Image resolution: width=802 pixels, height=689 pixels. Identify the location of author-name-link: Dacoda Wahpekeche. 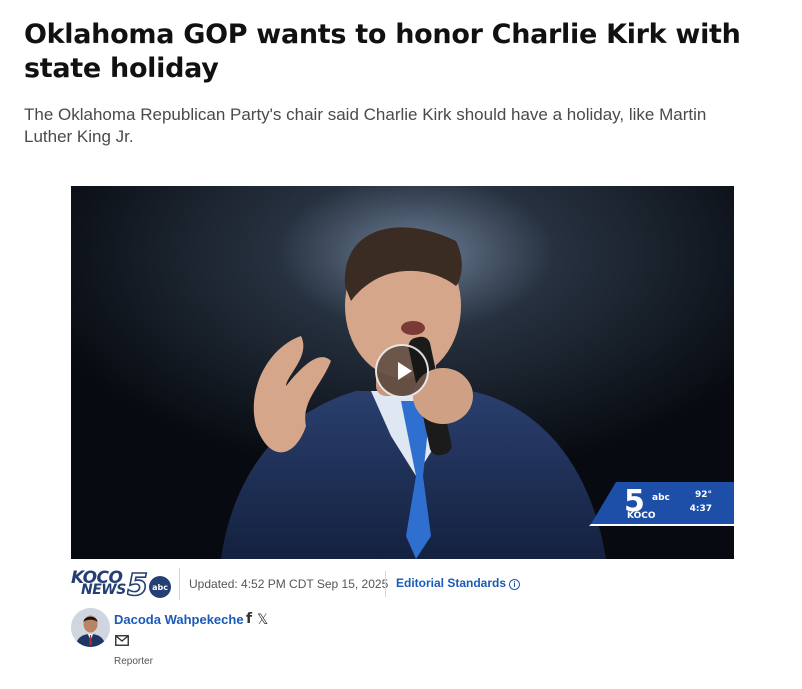
(179, 619).